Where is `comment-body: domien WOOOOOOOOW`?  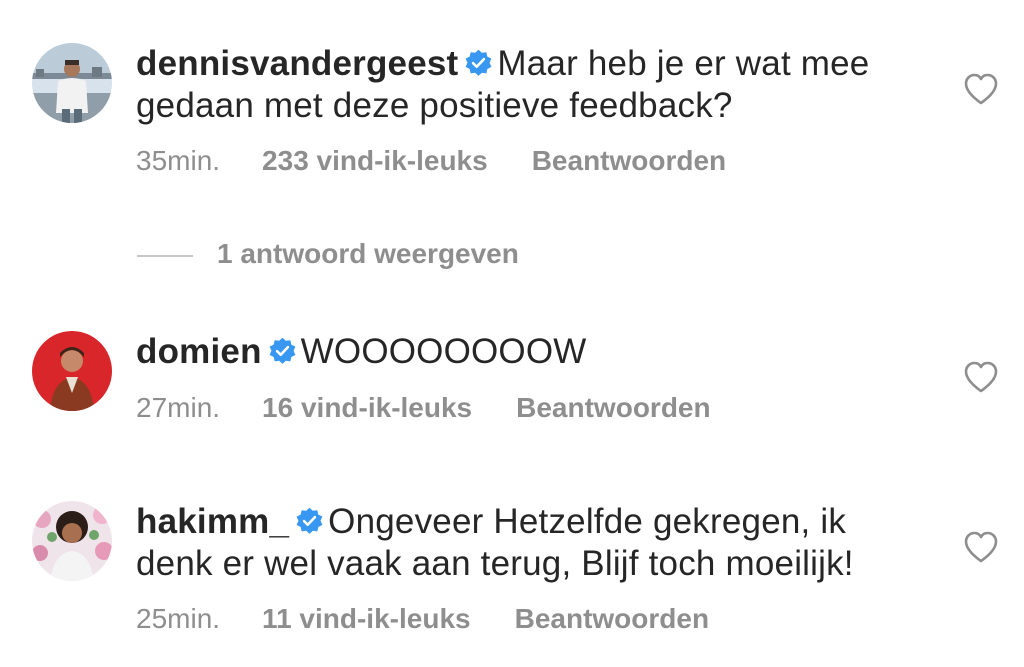
comment-body: domien WOOOOOOOOW is located at coordinates (531, 352).